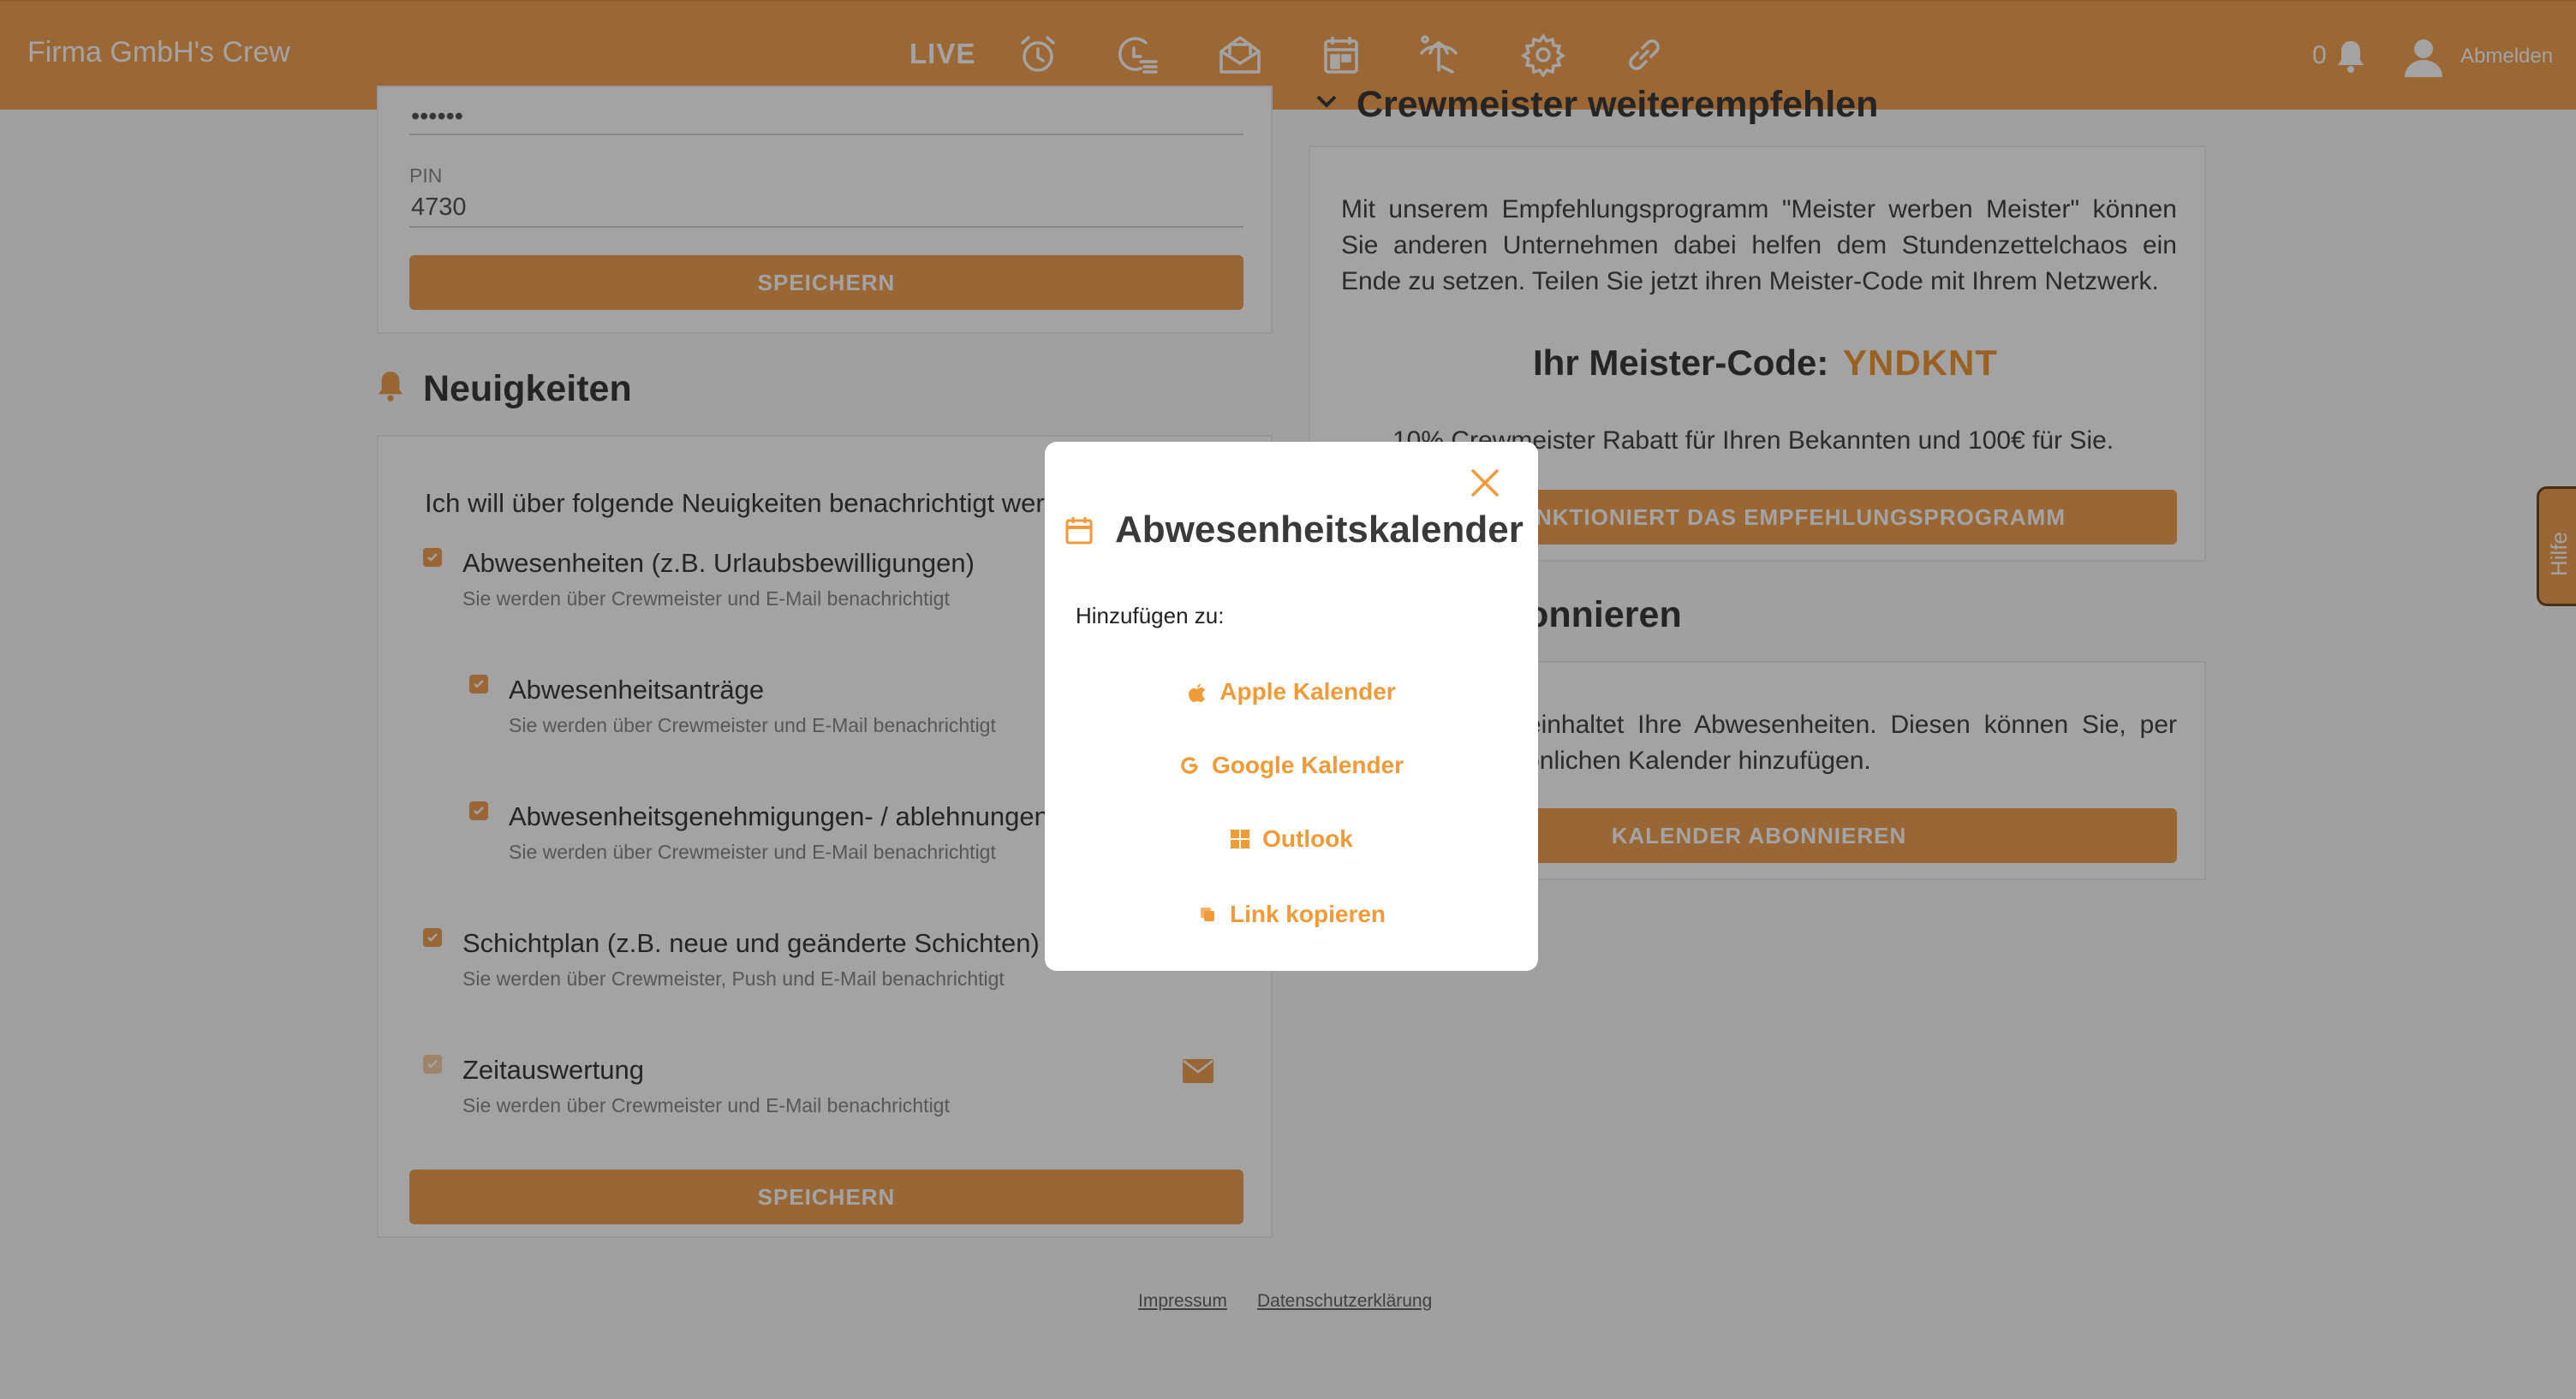  I want to click on windows-icon, so click(1240, 839).